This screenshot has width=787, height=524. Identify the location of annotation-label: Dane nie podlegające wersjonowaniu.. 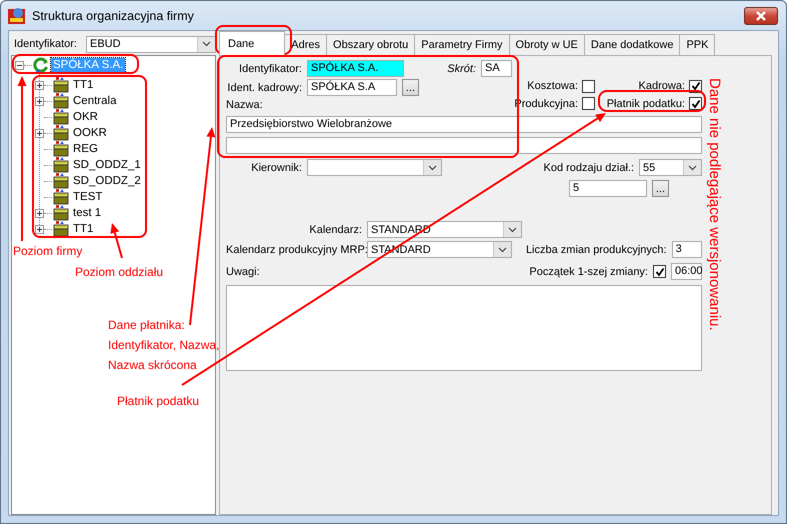
(714, 204).